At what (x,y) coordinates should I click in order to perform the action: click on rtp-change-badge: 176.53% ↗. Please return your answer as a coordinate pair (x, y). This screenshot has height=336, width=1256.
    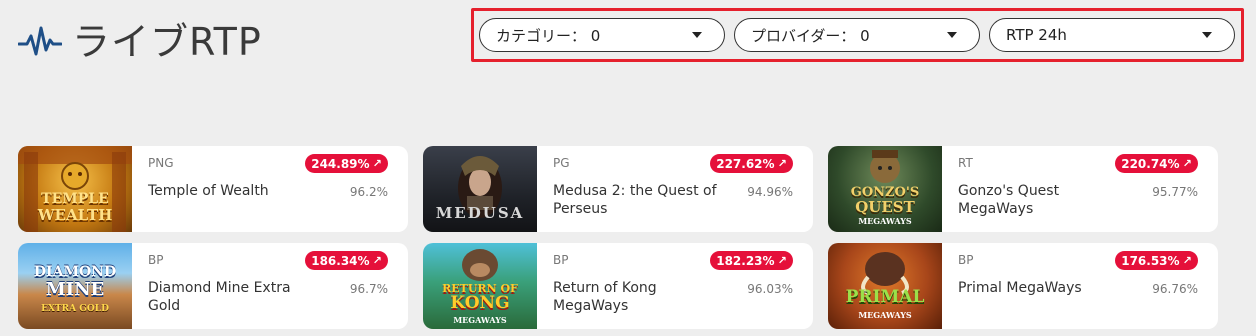
    Looking at the image, I should click on (1156, 260).